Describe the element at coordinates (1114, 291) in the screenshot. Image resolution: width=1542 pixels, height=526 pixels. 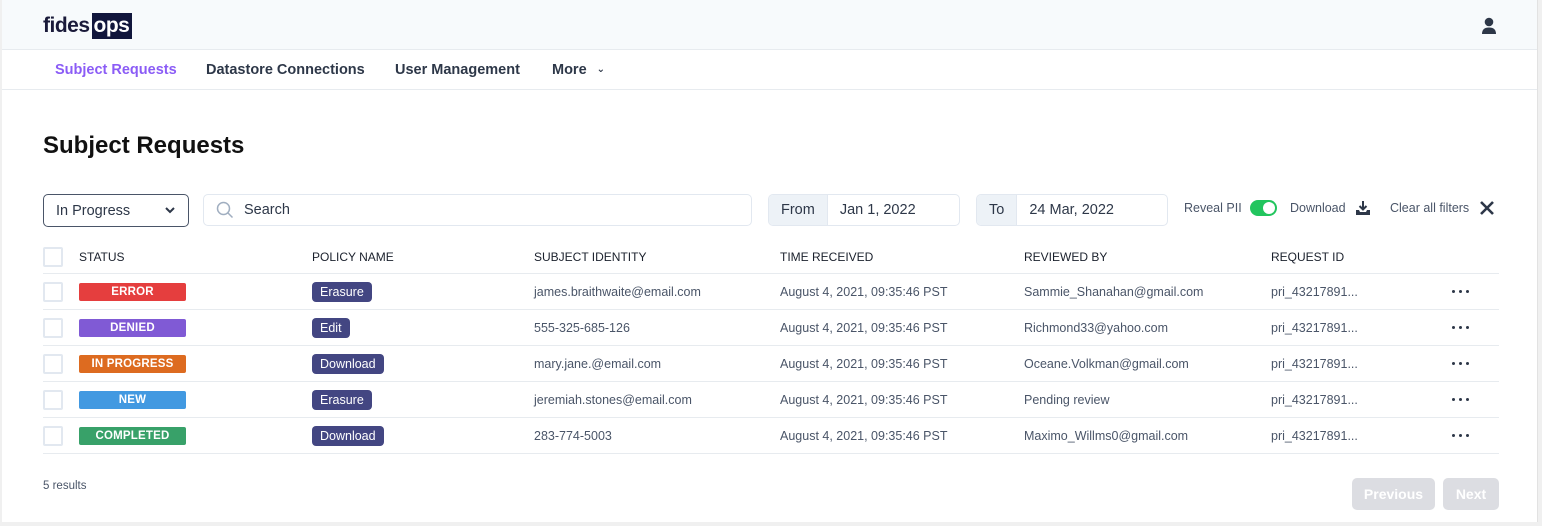
I see `reviewed-by: Sammie_Shanahan@gmail.com` at that location.